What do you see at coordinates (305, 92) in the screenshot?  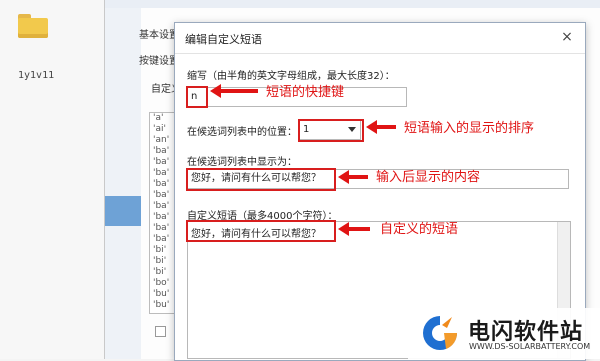 I see `annotation-shortcut: 短语的快捷键` at bounding box center [305, 92].